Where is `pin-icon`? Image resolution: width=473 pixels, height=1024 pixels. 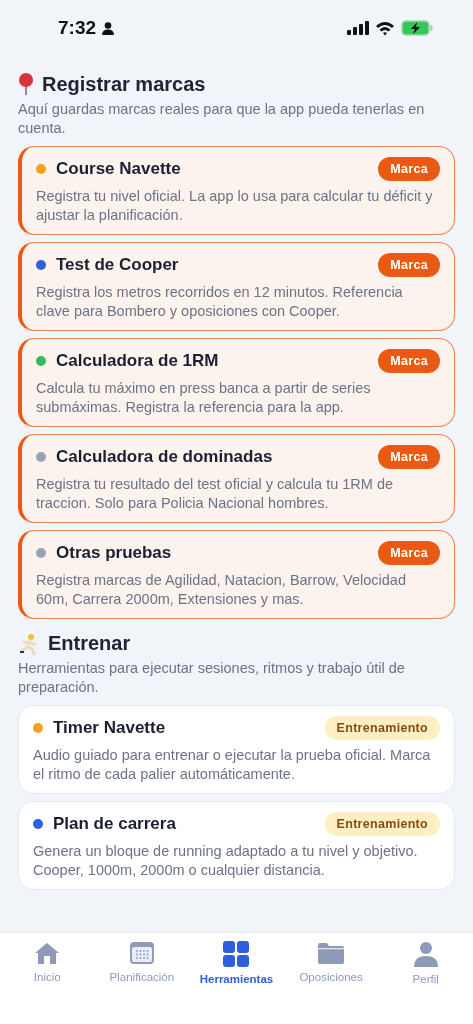
pin-icon is located at coordinates (26, 84).